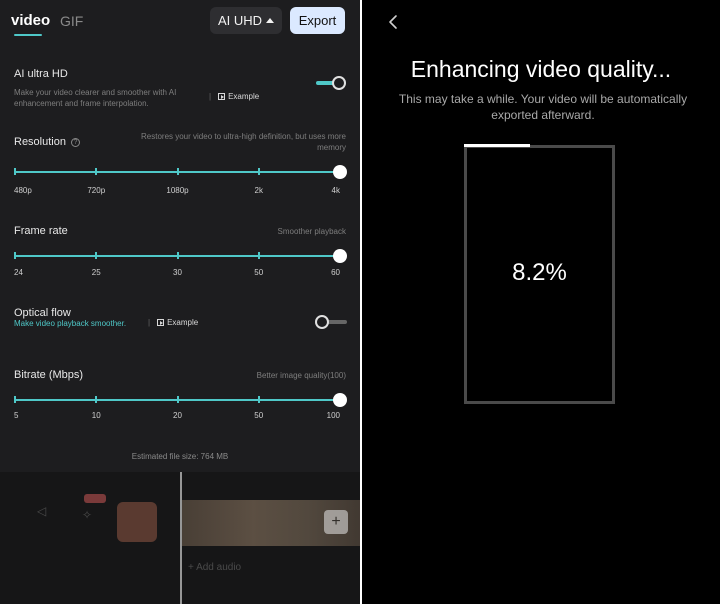 This screenshot has width=720, height=604. What do you see at coordinates (335, 272) in the screenshot?
I see `slider-tick-label: 60` at bounding box center [335, 272].